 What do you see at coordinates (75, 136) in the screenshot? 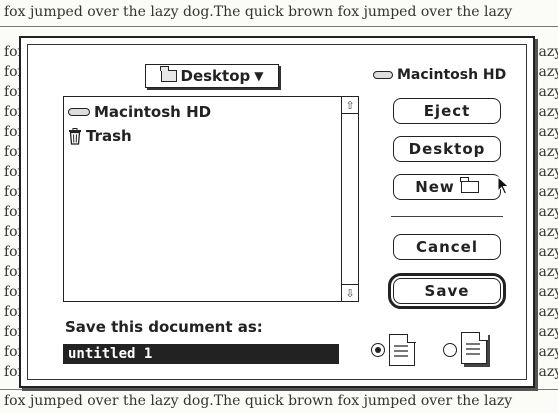
I see `trash-icon` at bounding box center [75, 136].